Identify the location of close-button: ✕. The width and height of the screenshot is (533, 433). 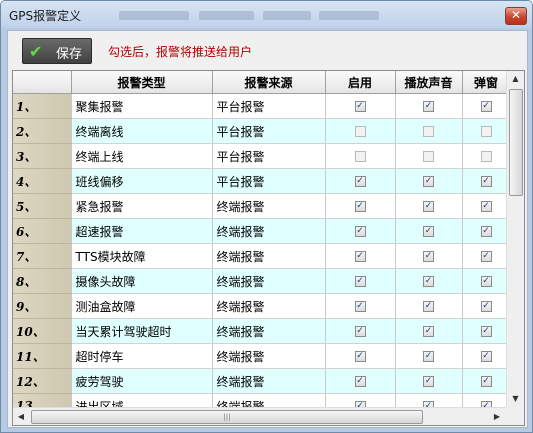
(516, 16).